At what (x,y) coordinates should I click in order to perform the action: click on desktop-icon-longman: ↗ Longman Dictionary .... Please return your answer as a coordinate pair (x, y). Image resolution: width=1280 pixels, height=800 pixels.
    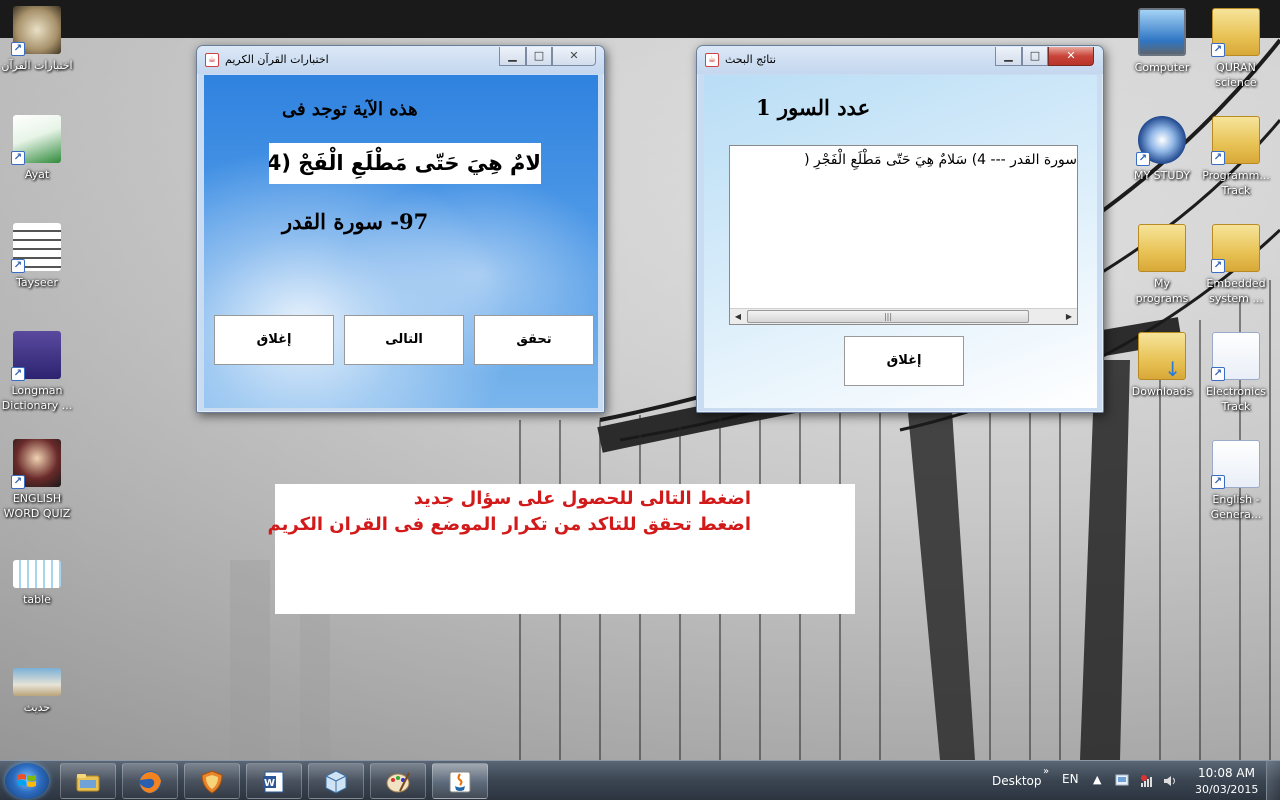
    Looking at the image, I should click on (37, 372).